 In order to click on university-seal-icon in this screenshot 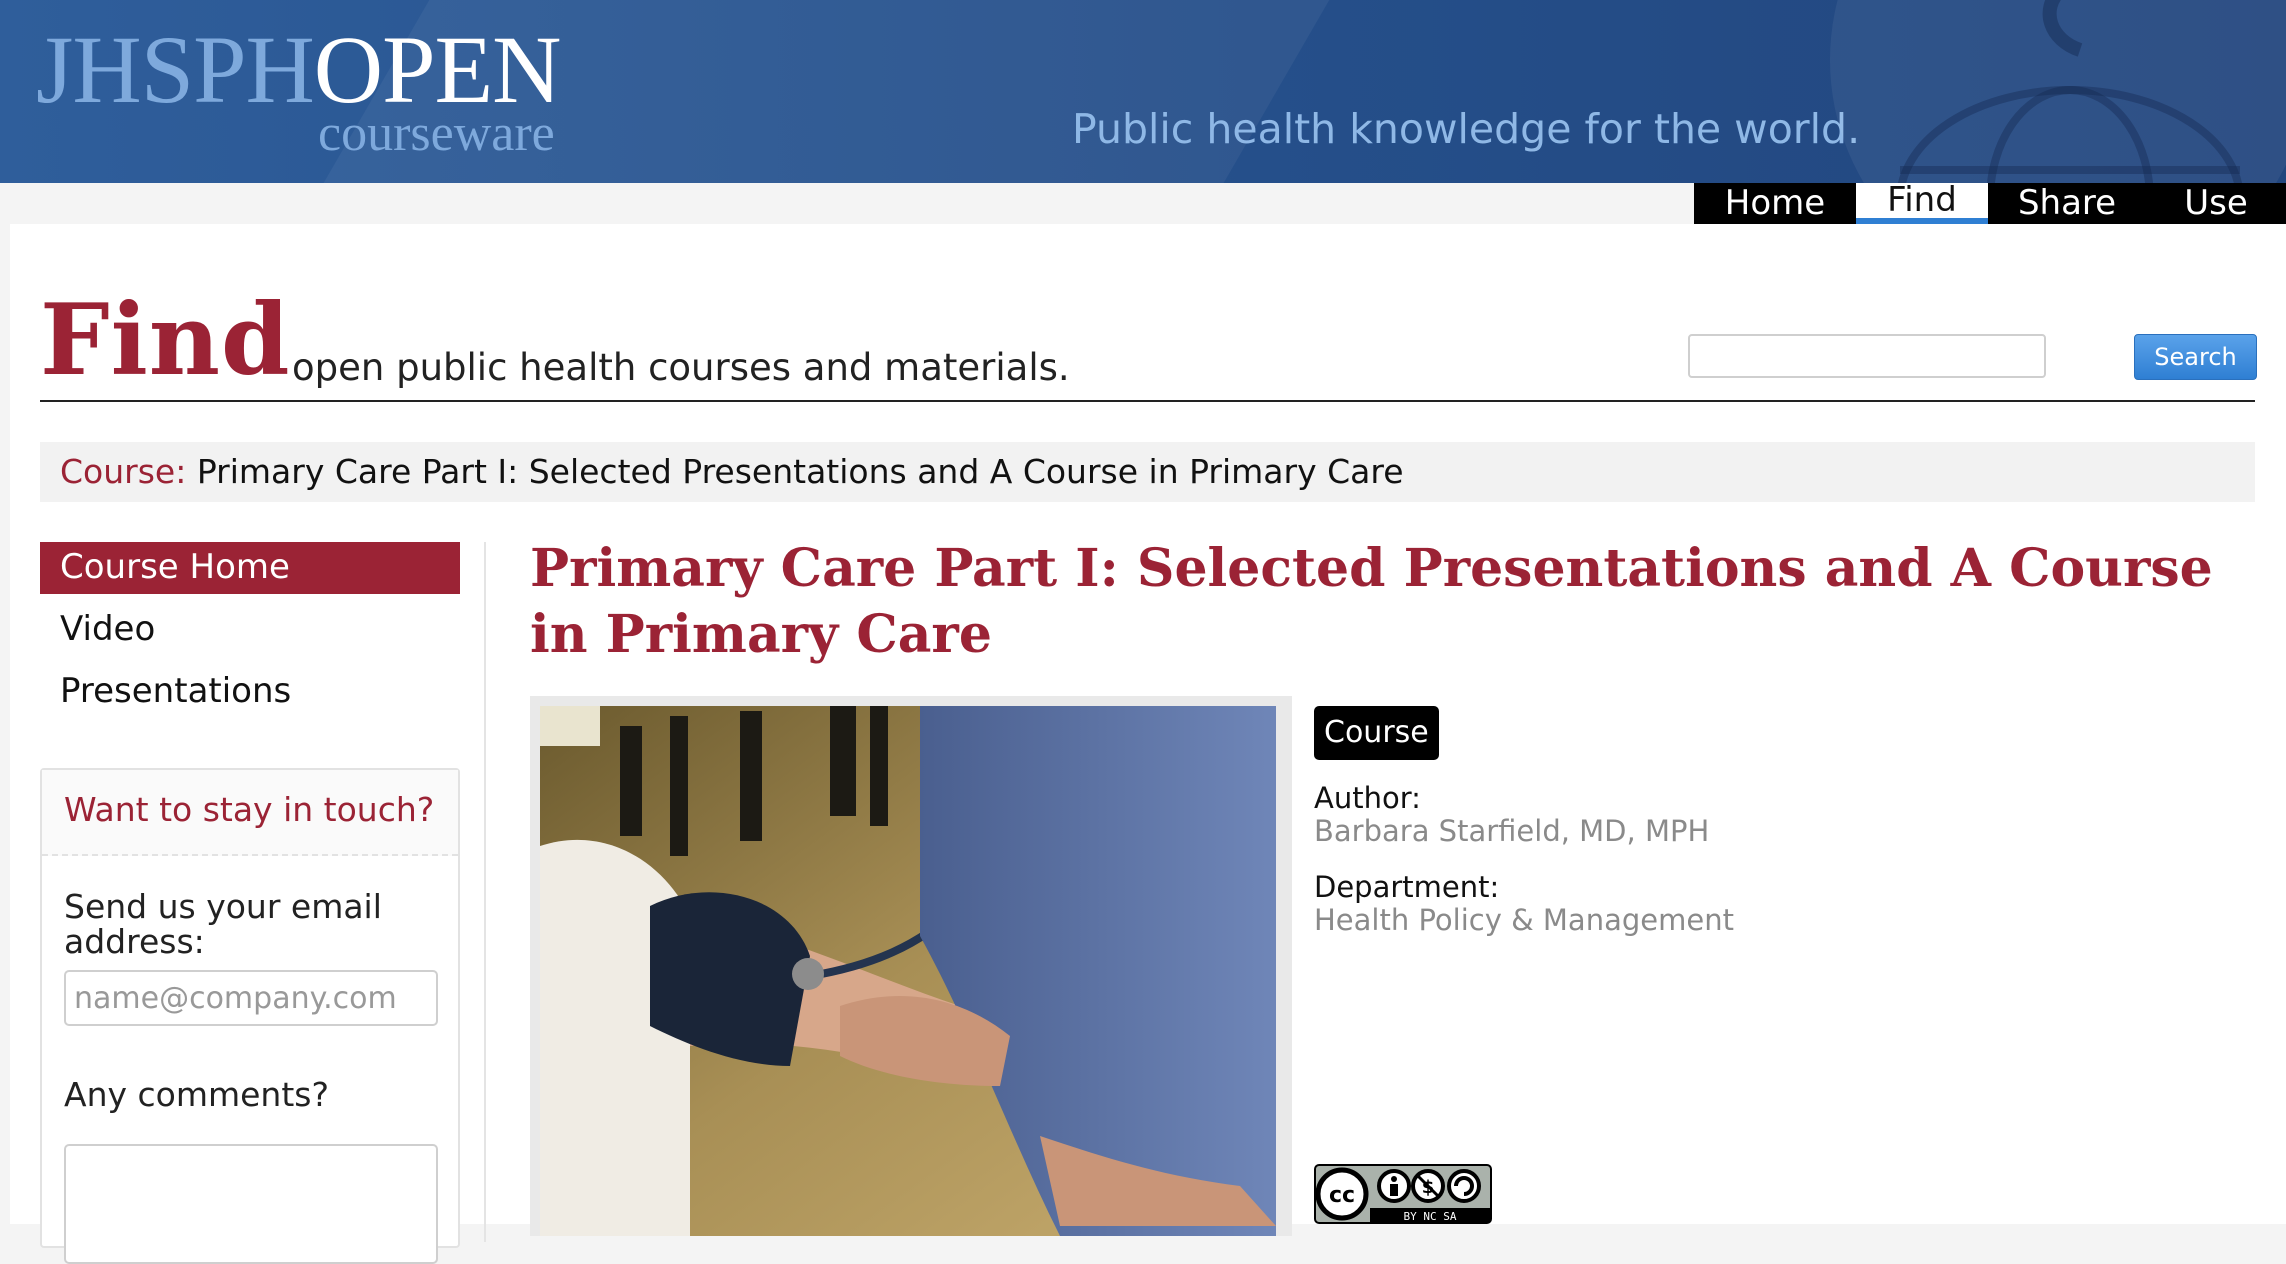, I will do `click(2058, 91)`.